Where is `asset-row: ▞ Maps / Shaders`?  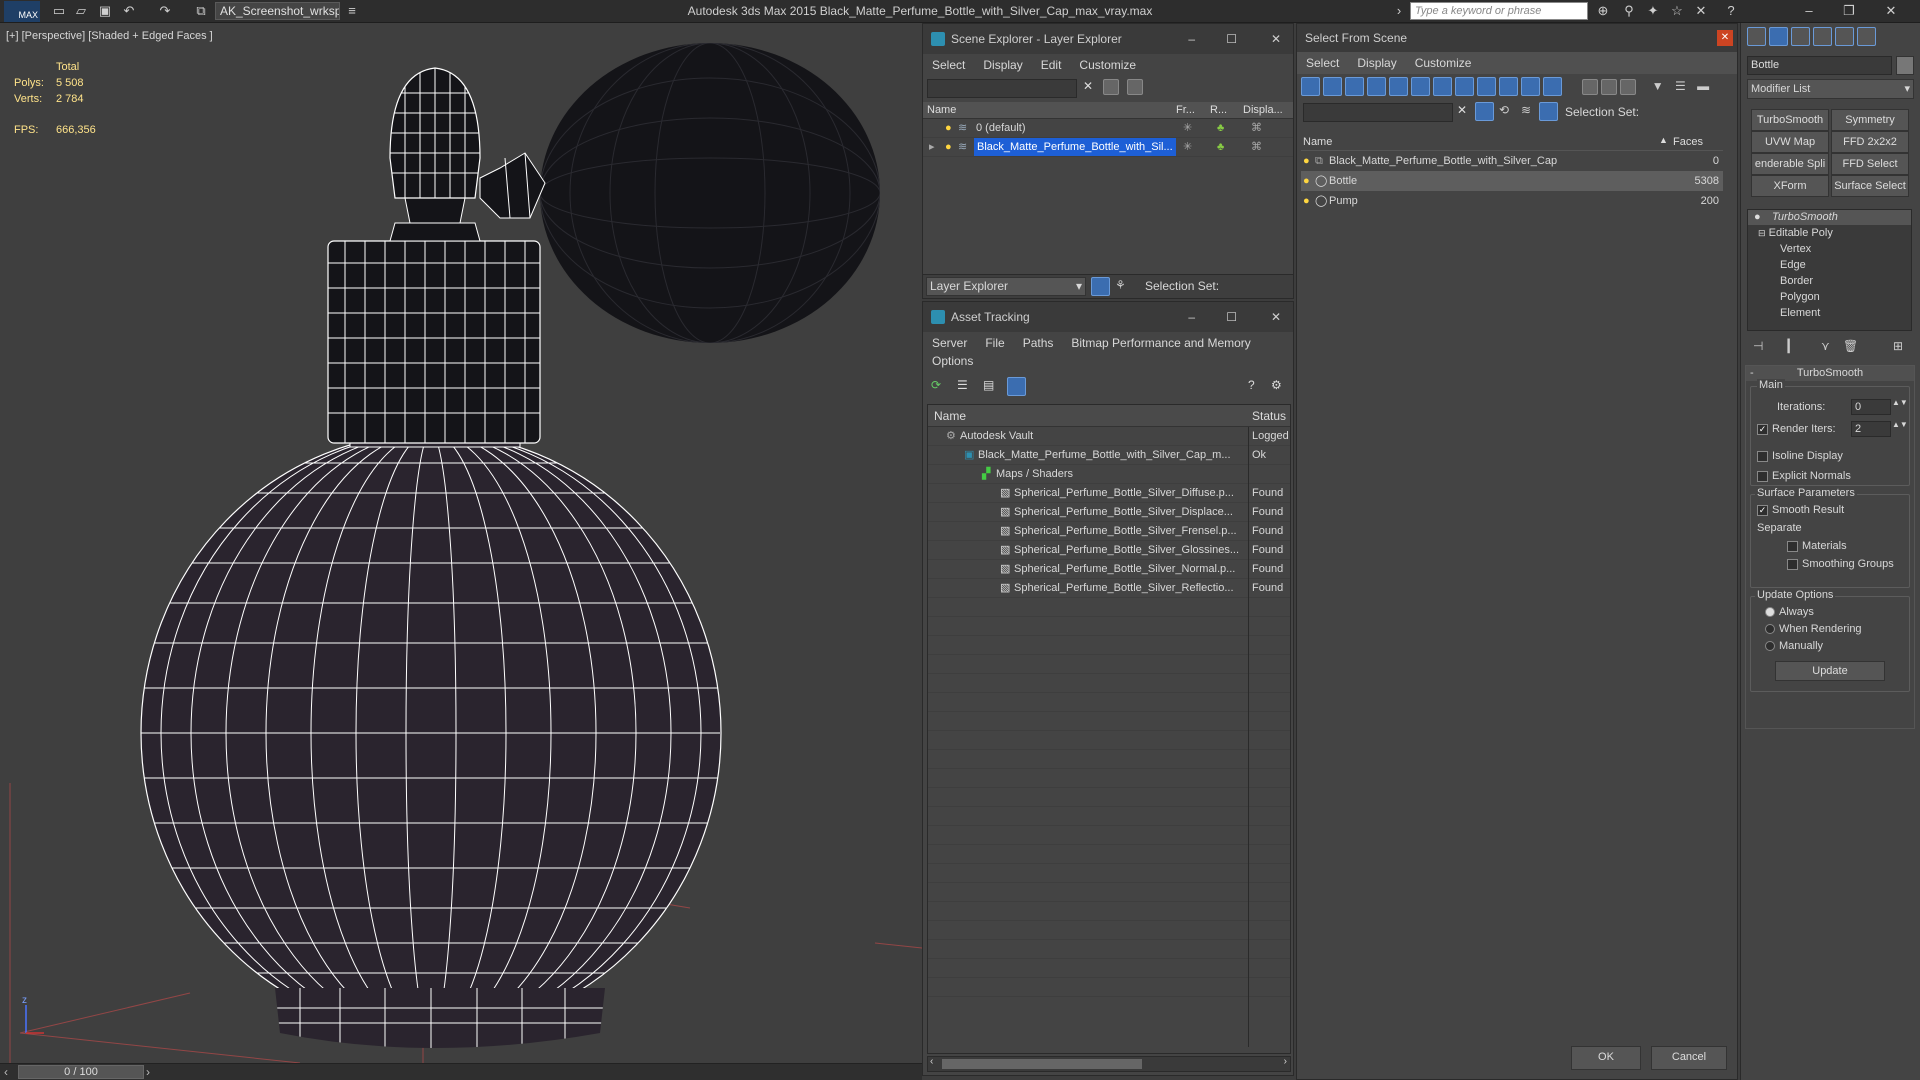
asset-row: ▞ Maps / Shaders is located at coordinates (1109, 474).